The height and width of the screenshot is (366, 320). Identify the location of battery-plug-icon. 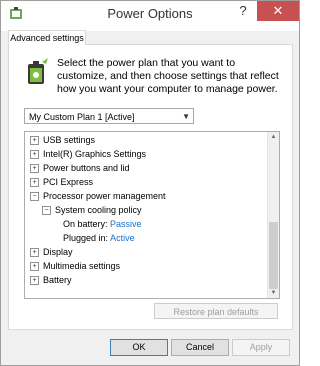
(38, 71).